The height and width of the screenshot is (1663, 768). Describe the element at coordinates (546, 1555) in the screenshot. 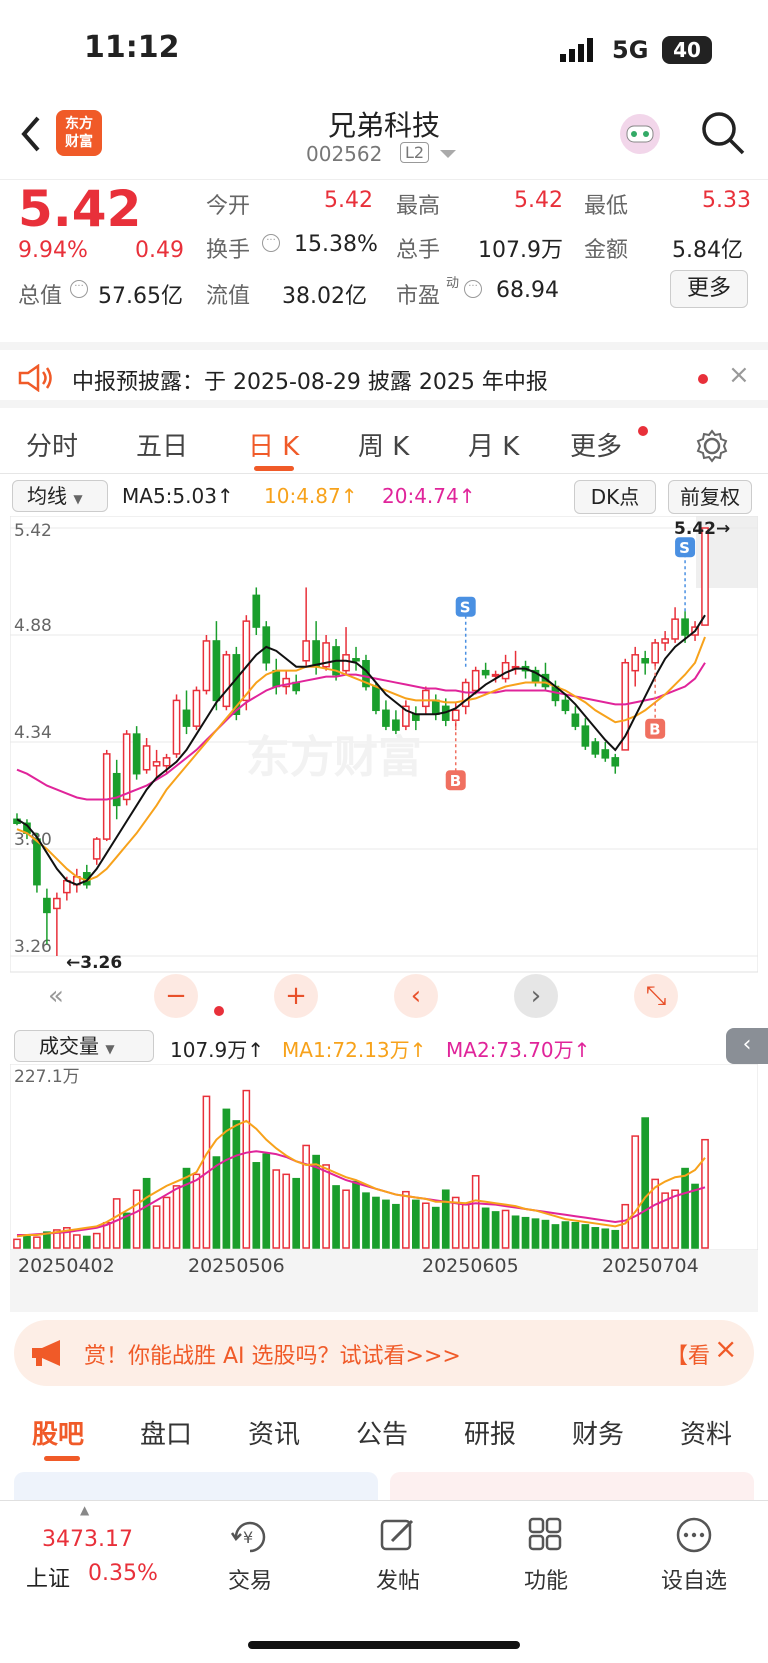

I see `functions-button: 功能` at that location.